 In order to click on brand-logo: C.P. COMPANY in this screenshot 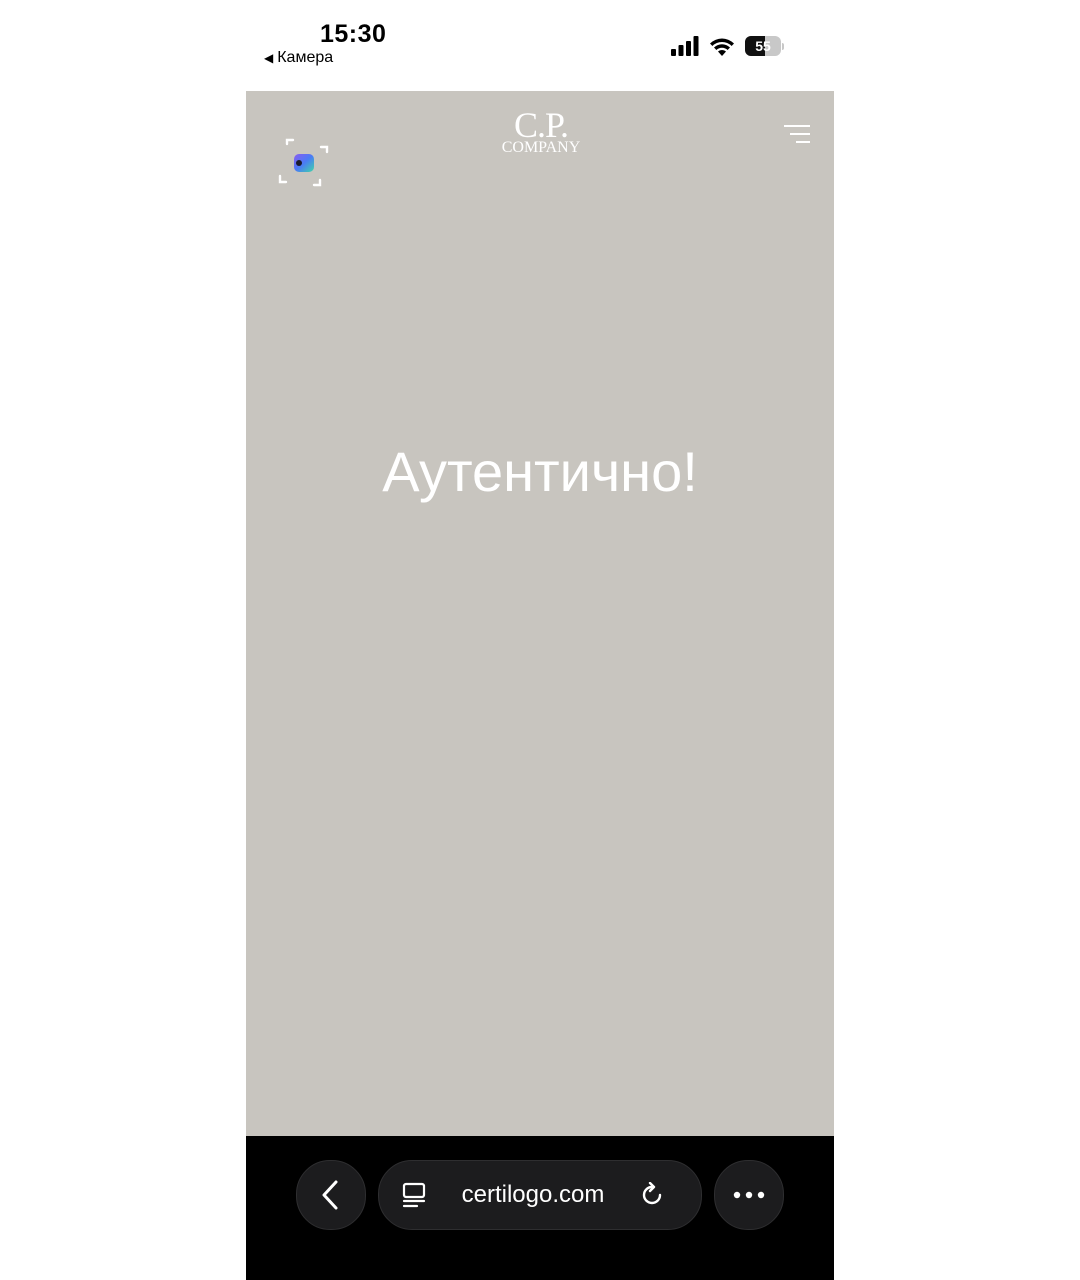, I will do `click(541, 130)`.